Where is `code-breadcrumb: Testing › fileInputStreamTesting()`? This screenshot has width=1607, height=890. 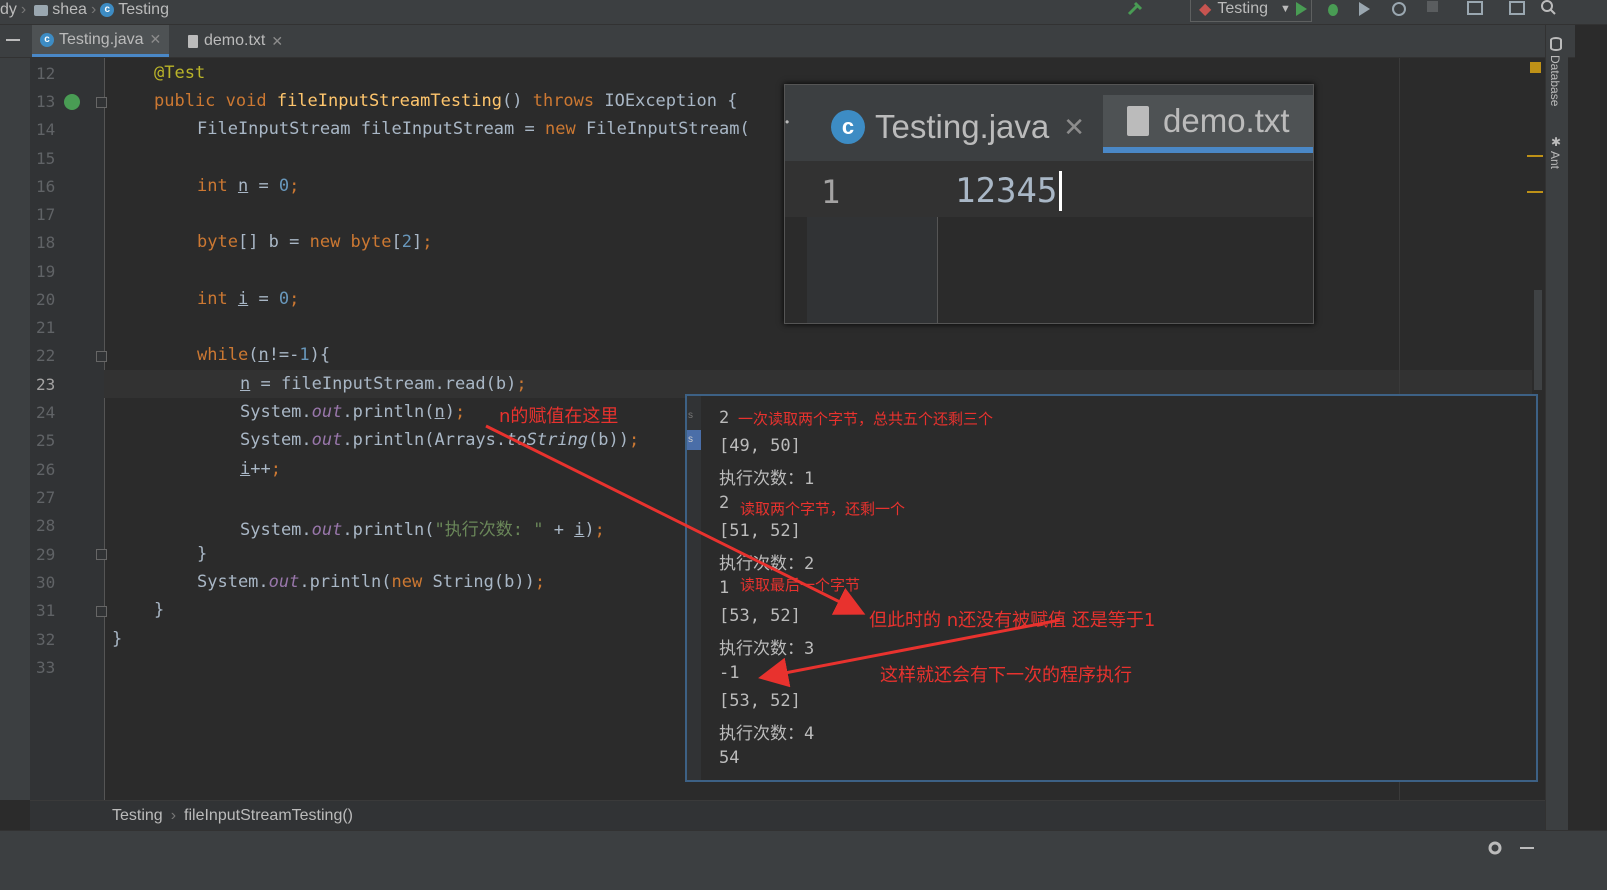
code-breadcrumb: Testing › fileInputStreamTesting() is located at coordinates (787, 815).